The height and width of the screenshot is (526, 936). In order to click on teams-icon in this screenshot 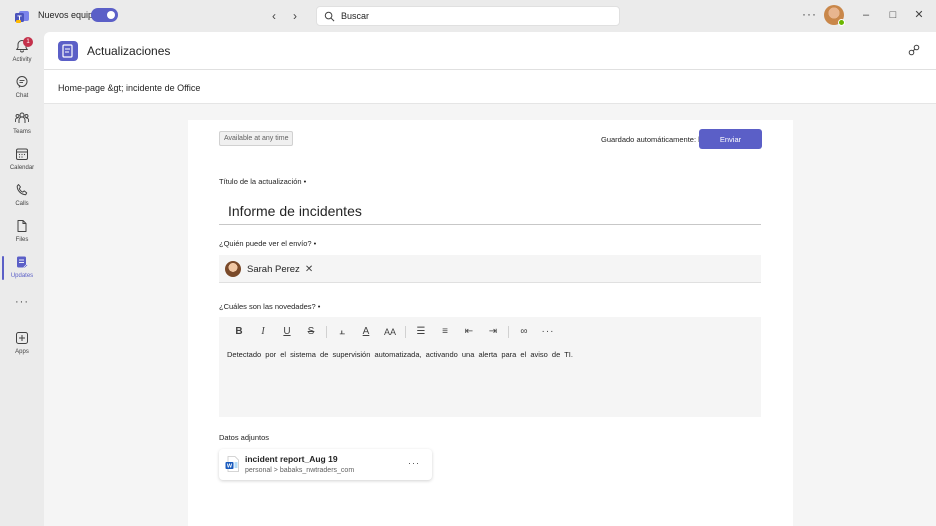, I will do `click(22, 117)`.